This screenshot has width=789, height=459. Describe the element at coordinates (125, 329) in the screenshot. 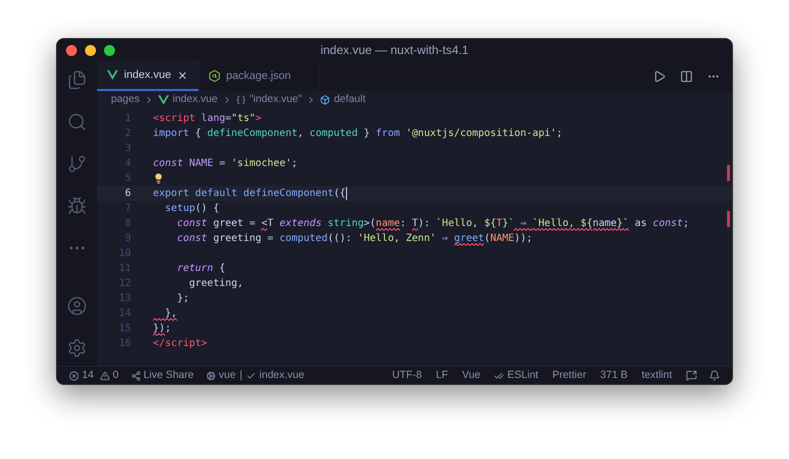

I see `line-number: 15` at that location.